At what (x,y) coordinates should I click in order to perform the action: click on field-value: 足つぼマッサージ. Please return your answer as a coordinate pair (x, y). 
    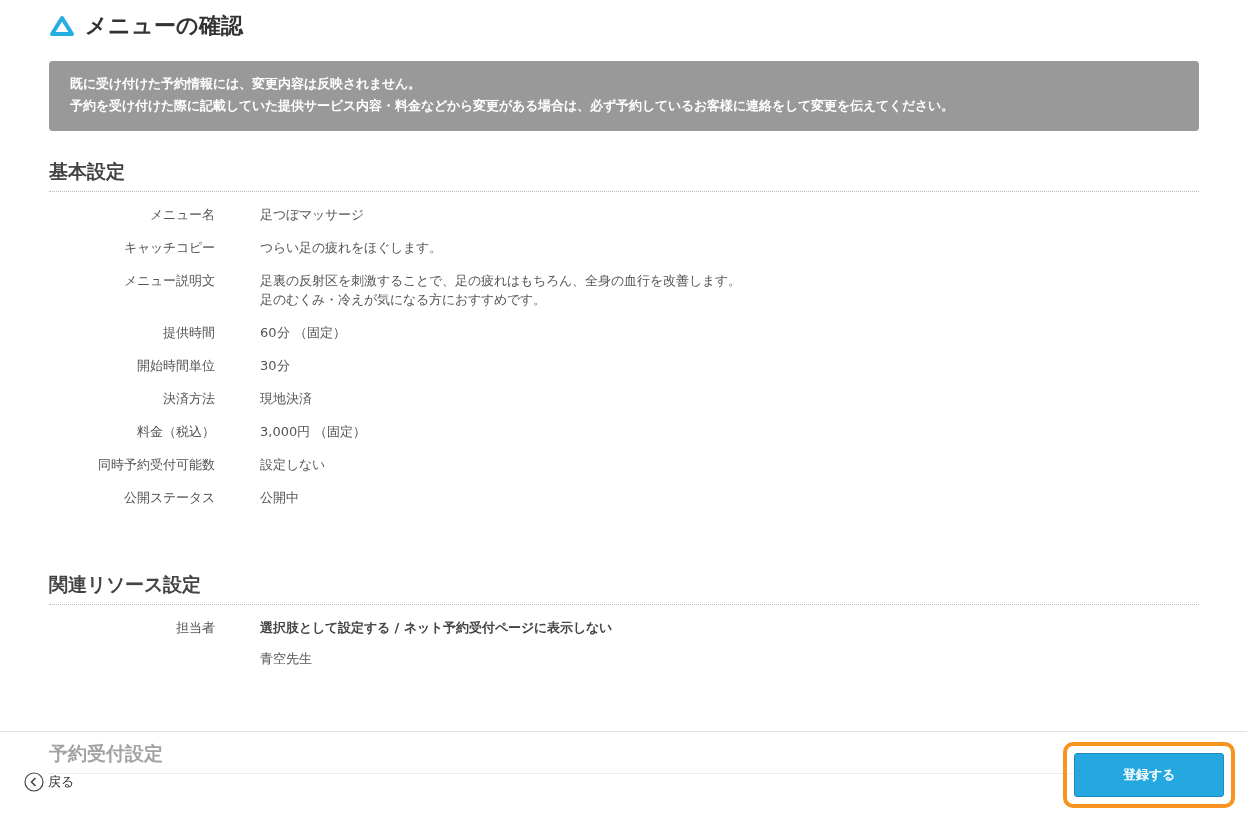
    Looking at the image, I should click on (312, 215).